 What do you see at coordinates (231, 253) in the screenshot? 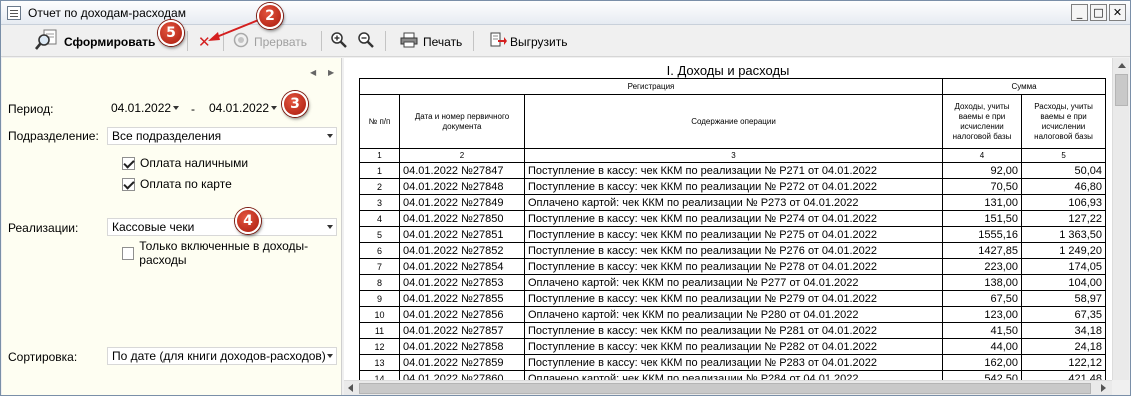
I see `only-included-checkbox: Только включенные в доходы-расходы` at bounding box center [231, 253].